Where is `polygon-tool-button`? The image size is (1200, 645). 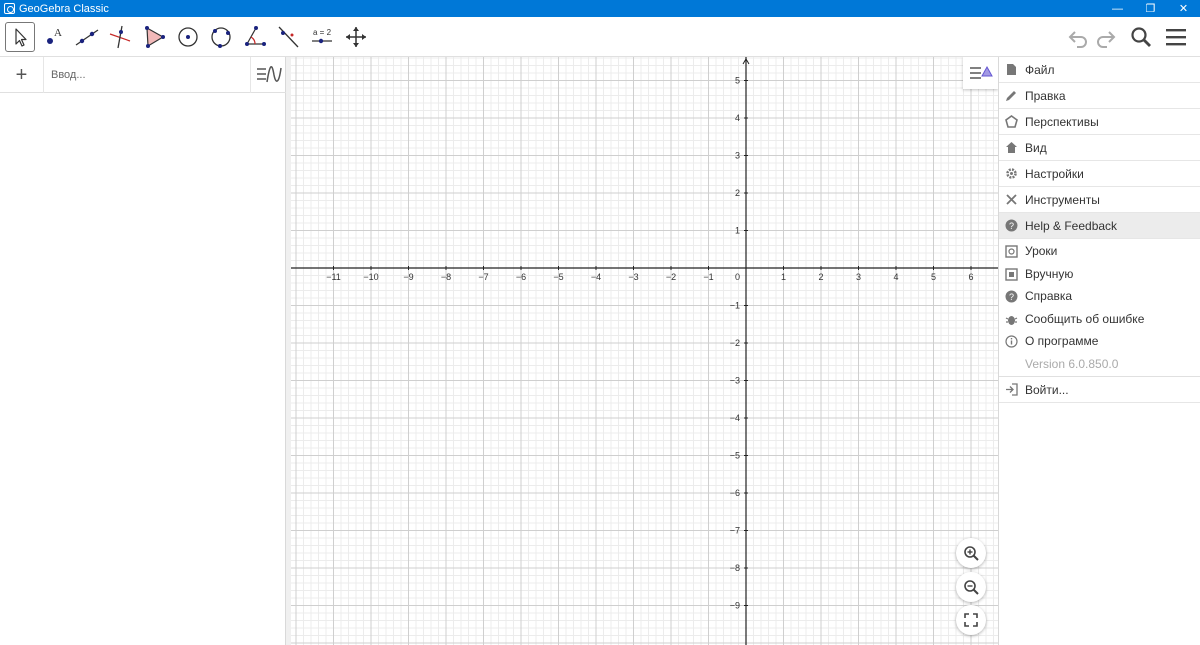
polygon-tool-button is located at coordinates (154, 37).